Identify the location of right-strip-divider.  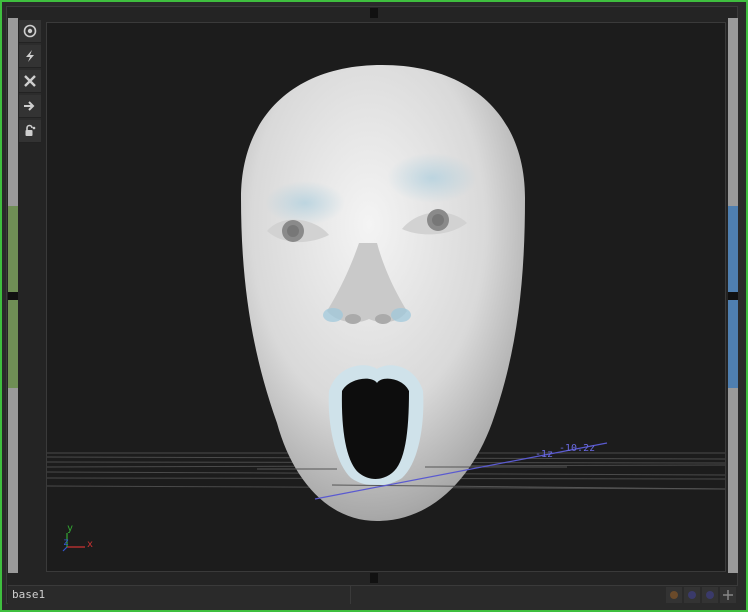
(733, 296).